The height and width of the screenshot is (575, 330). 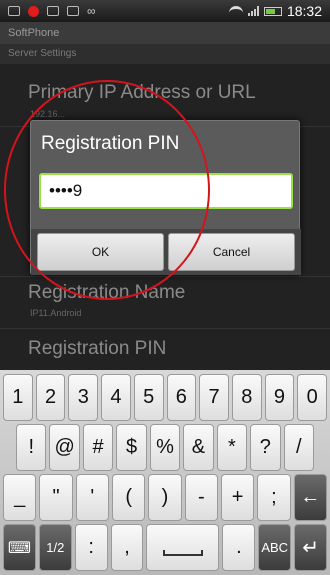 I want to click on pin-input: ••••9, so click(x=166, y=191).